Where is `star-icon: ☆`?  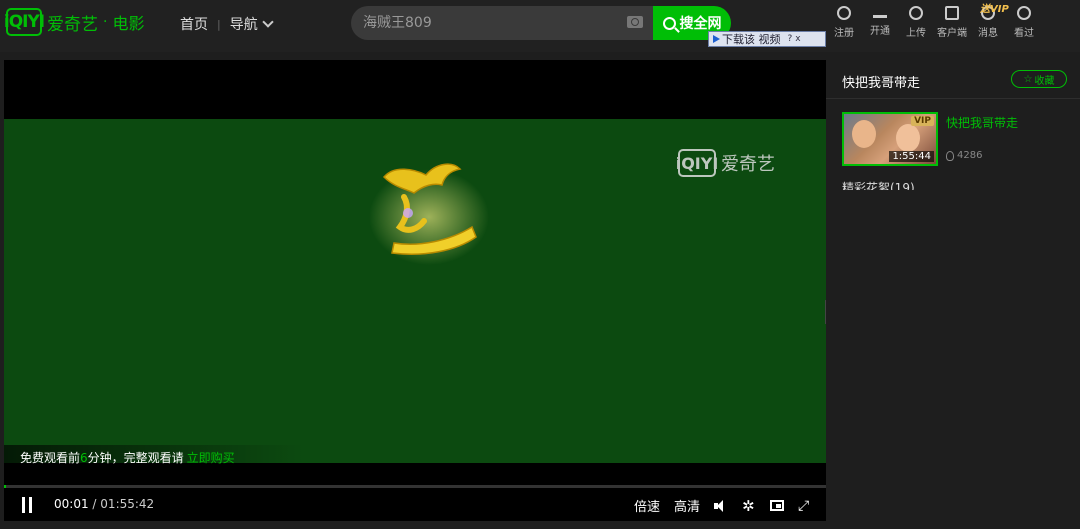 star-icon: ☆ is located at coordinates (1028, 79).